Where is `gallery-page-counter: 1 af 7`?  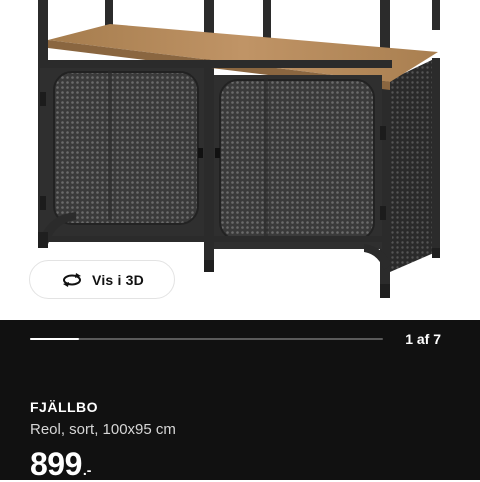 gallery-page-counter: 1 af 7 is located at coordinates (423, 339).